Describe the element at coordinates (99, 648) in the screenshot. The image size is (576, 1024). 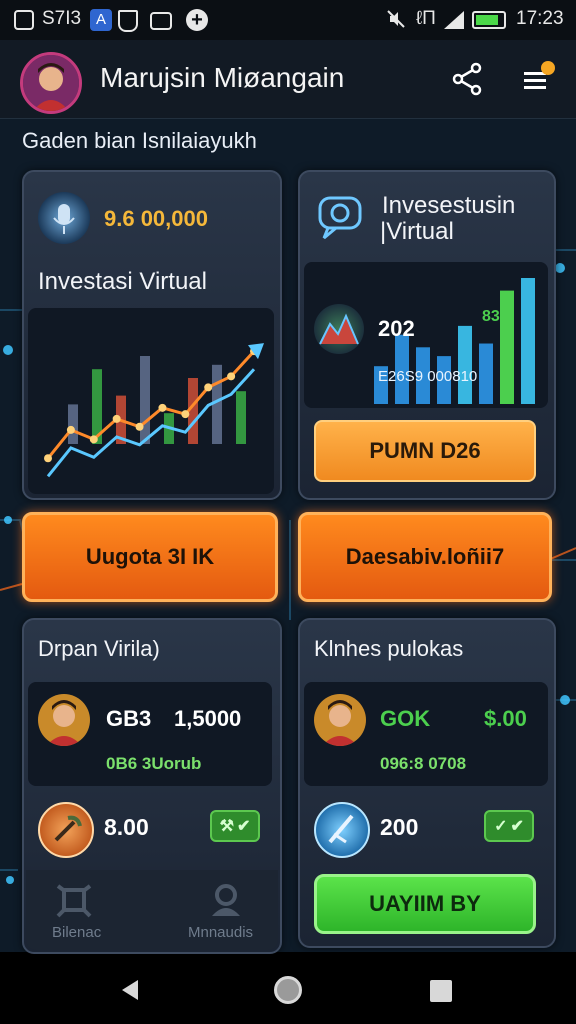
I see `lower-left-title: Drpan Virila)` at that location.